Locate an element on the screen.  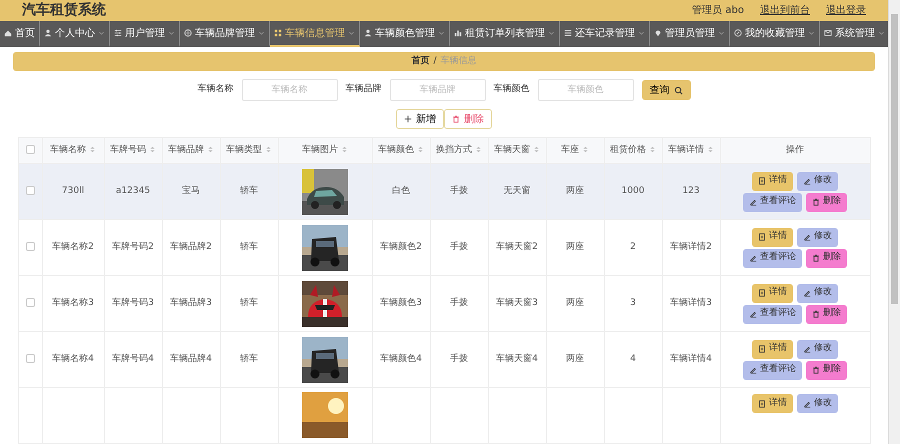
table-cell: 车牌号码4 is located at coordinates (133, 359).